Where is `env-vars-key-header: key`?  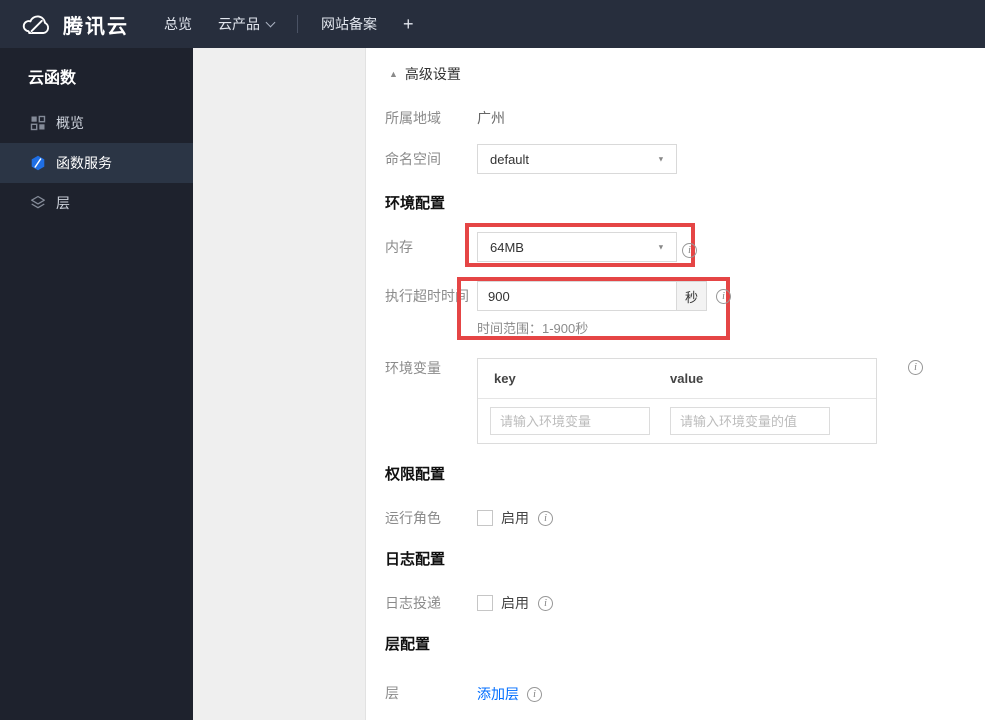
env-vars-key-header: key is located at coordinates (505, 378).